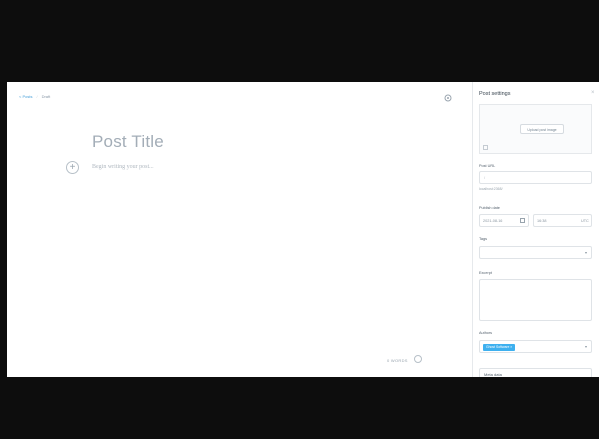 This screenshot has width=599, height=439. Describe the element at coordinates (499, 347) in the screenshot. I see `author-tag: Ghost Software ×` at that location.